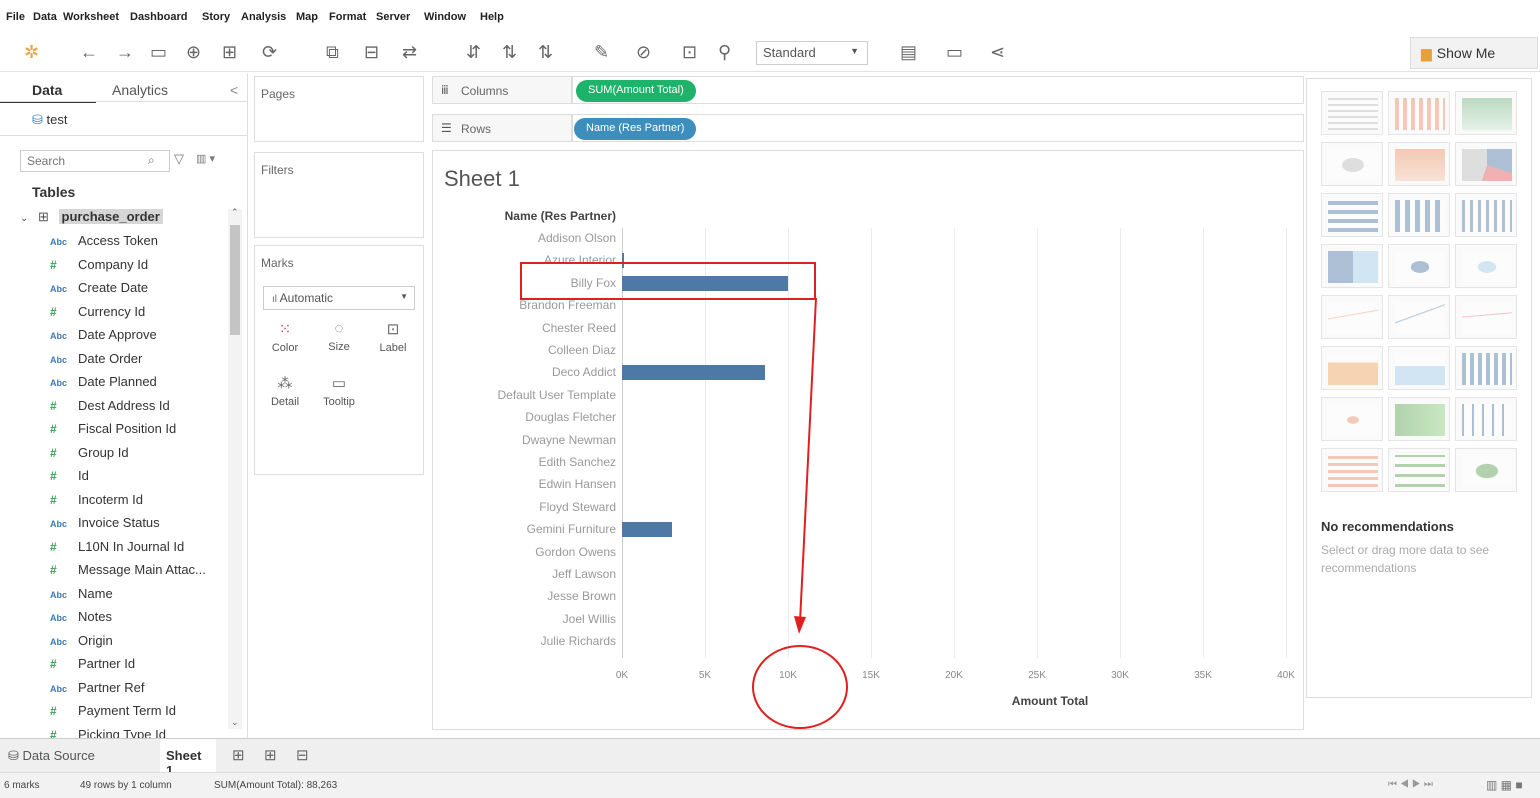  What do you see at coordinates (1419, 470) in the screenshot?
I see `bullet-graph-icon` at bounding box center [1419, 470].